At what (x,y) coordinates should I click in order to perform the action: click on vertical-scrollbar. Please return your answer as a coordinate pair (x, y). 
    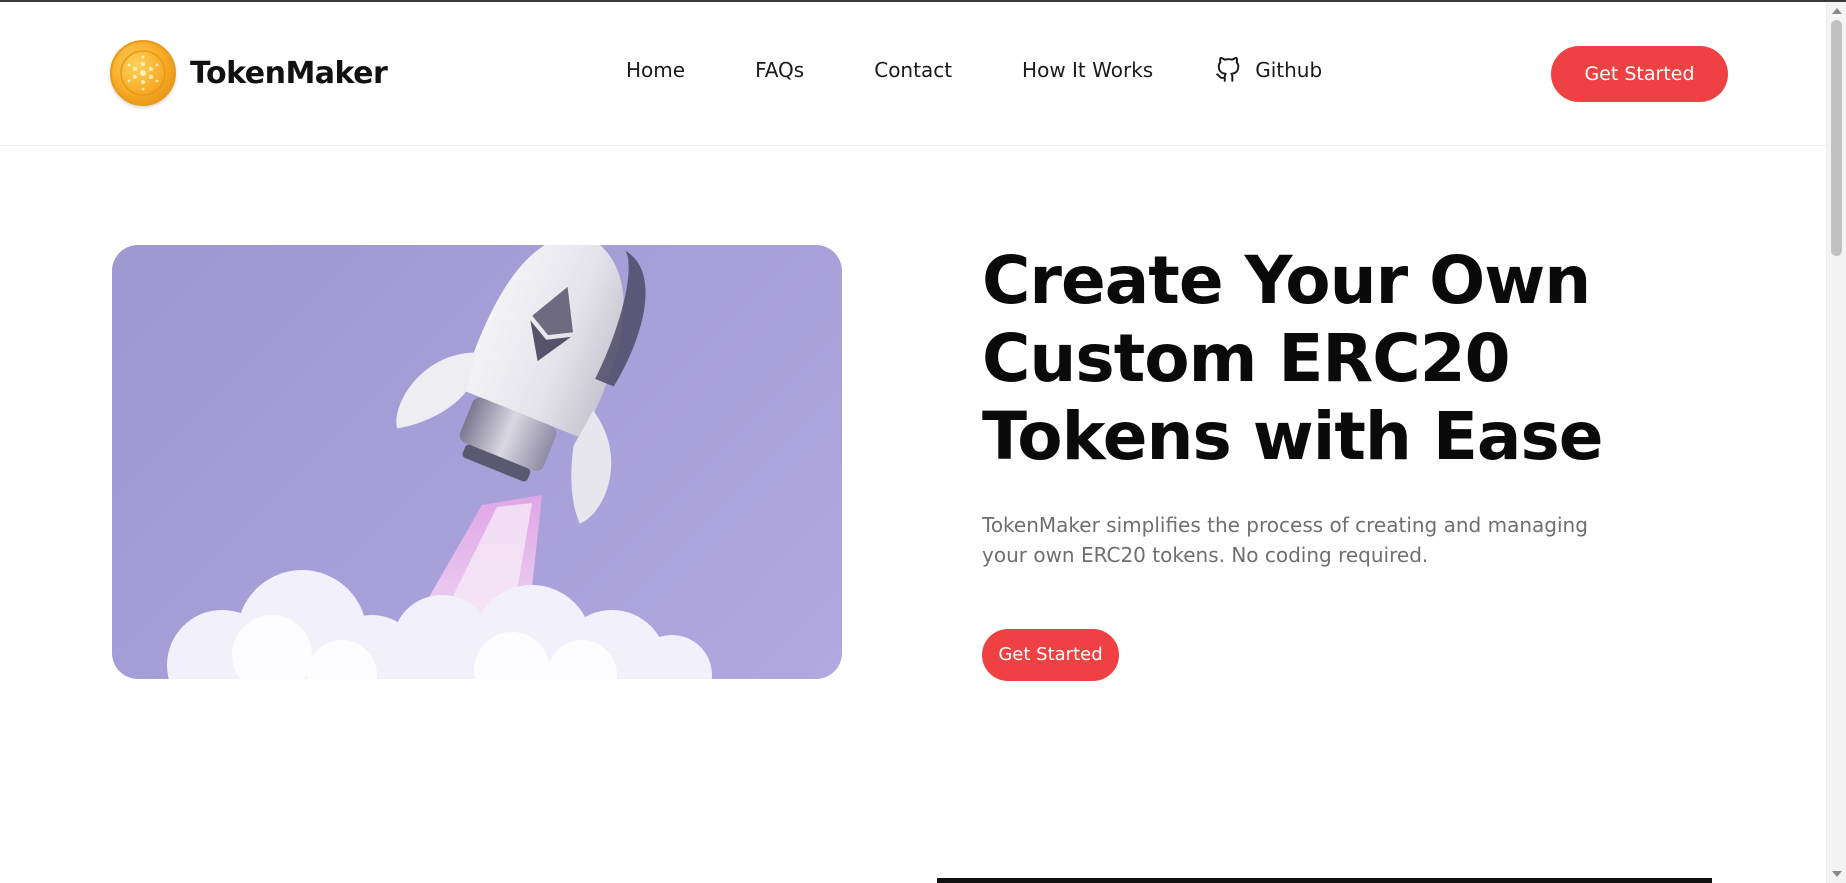
    Looking at the image, I should click on (1836, 442).